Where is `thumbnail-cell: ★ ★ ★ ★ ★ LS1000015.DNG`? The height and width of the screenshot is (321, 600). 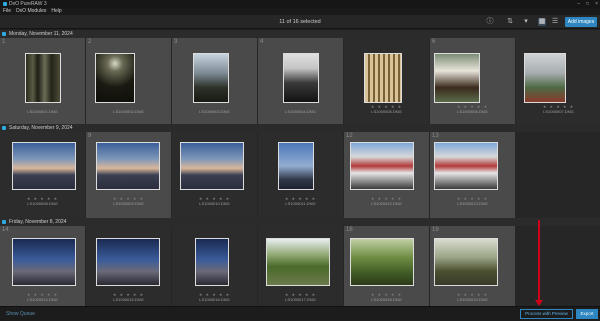 thumbnail-cell: ★ ★ ★ ★ ★ LS1000015.DNG is located at coordinates (128, 269).